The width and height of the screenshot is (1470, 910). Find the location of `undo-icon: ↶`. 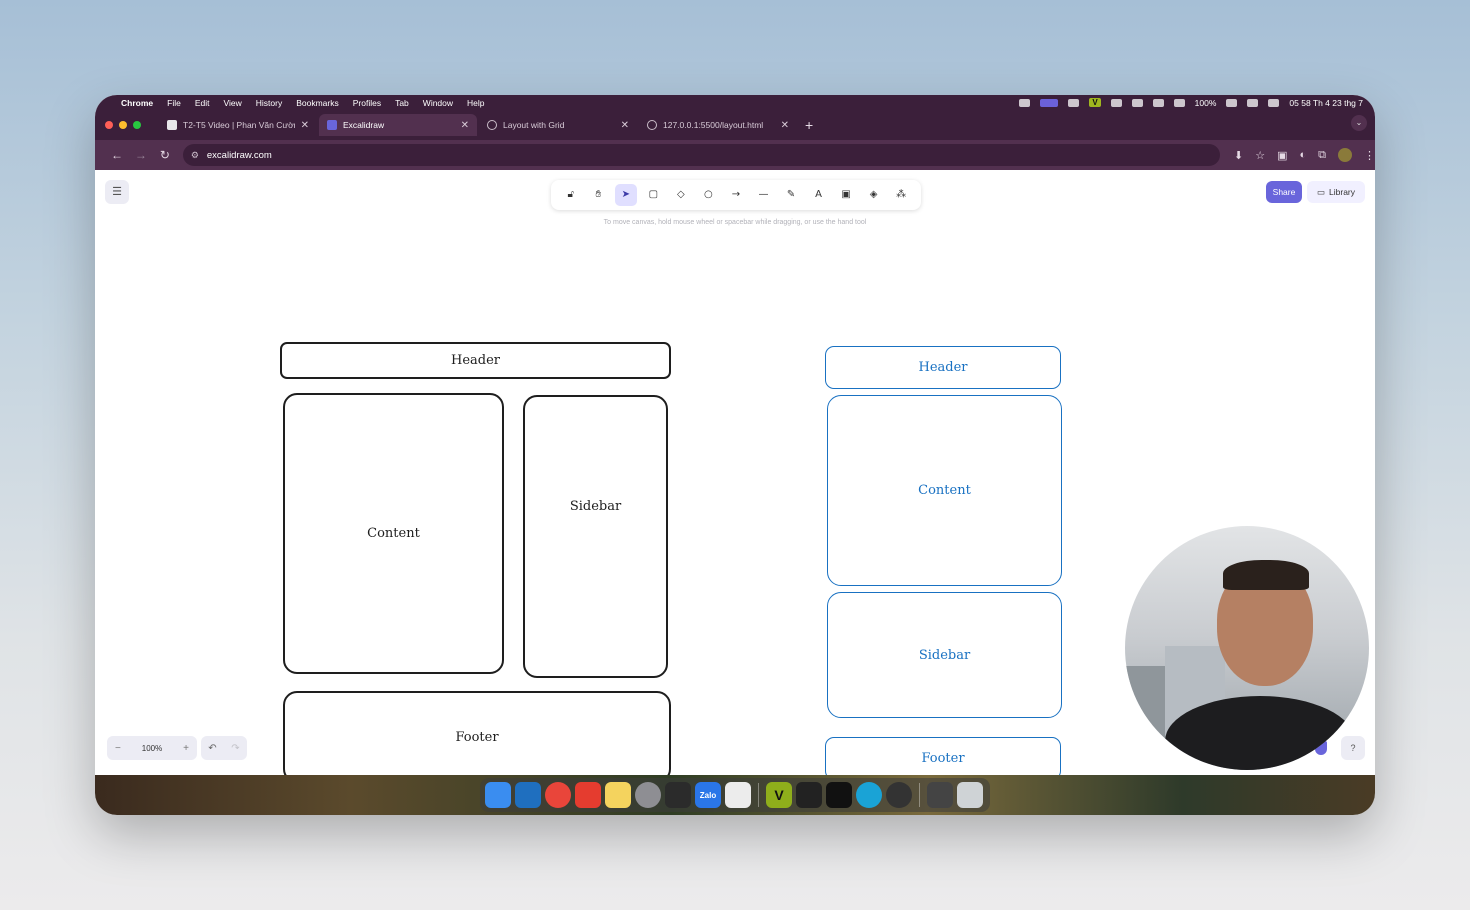

undo-icon: ↶ is located at coordinates (212, 748).